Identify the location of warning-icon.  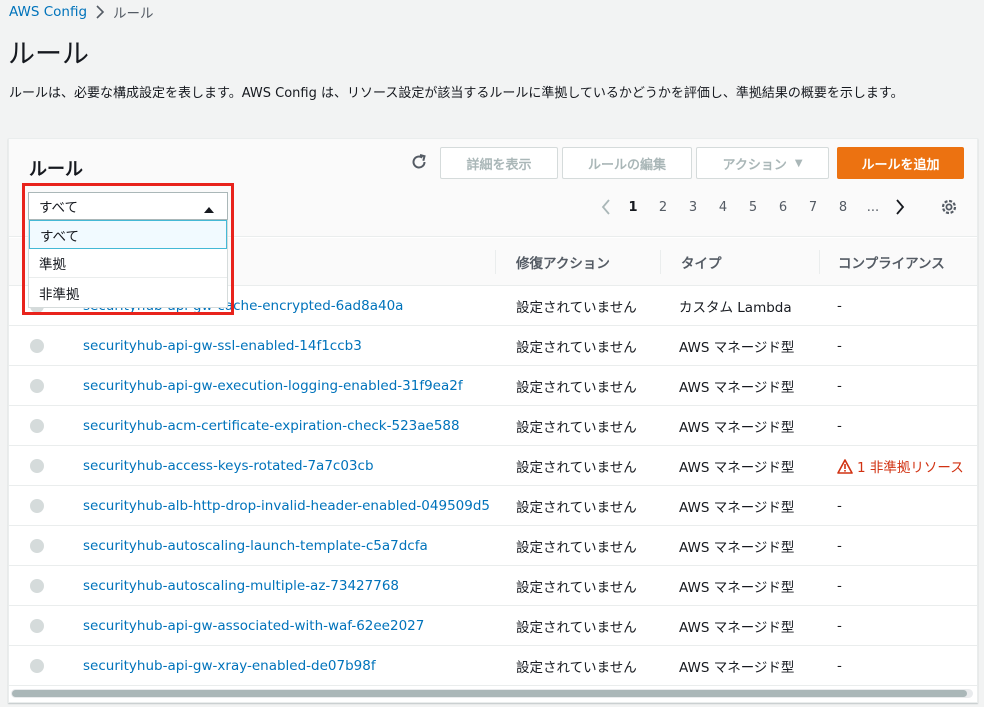
(845, 466).